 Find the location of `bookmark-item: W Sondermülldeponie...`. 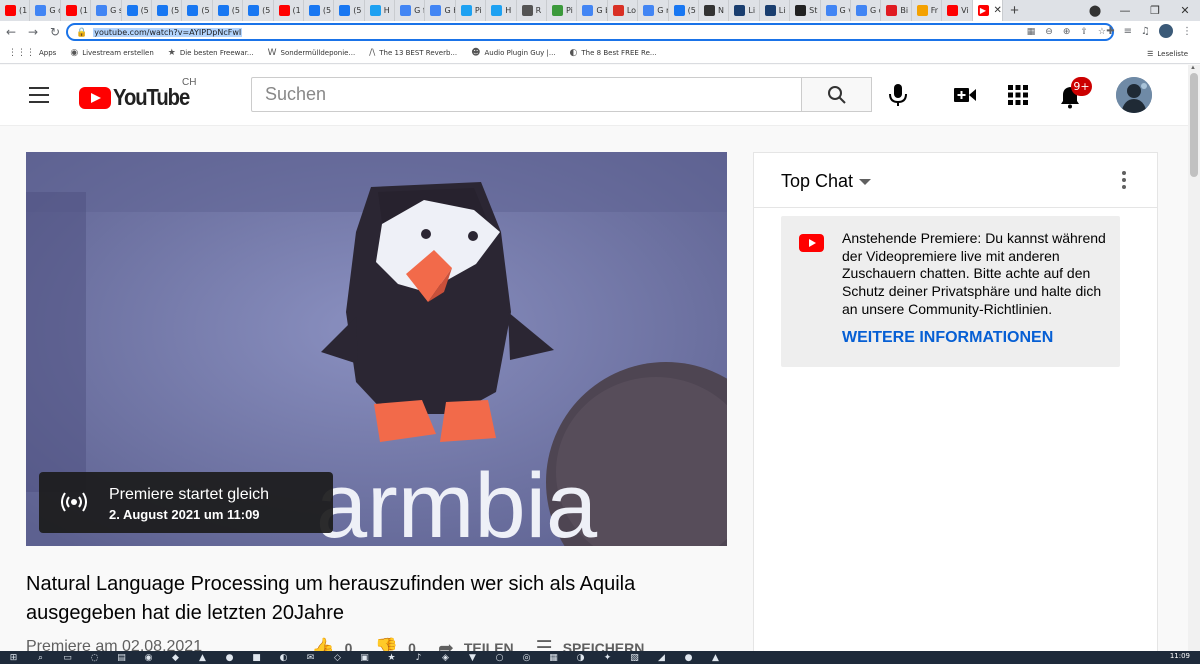

bookmark-item: W Sondermülldeponie... is located at coordinates (312, 53).